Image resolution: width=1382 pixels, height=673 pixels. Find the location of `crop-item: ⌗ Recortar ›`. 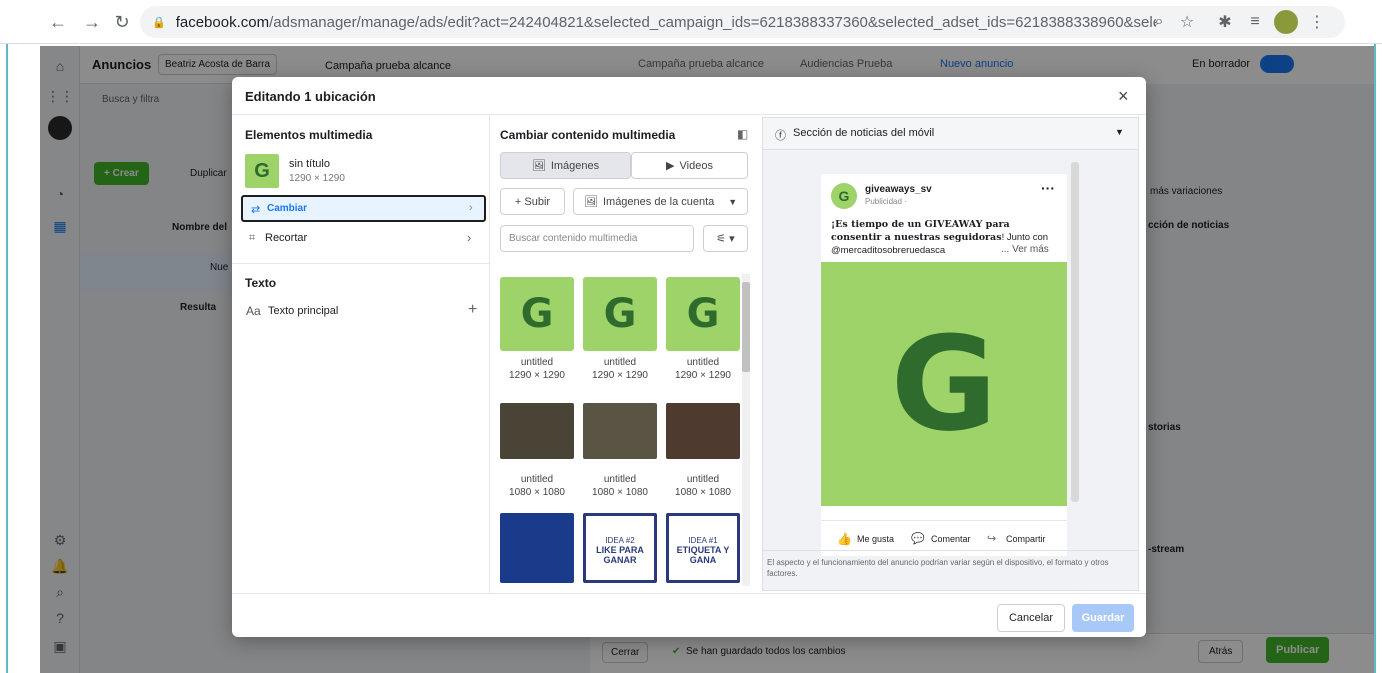

crop-item: ⌗ Recortar › is located at coordinates (363, 239).